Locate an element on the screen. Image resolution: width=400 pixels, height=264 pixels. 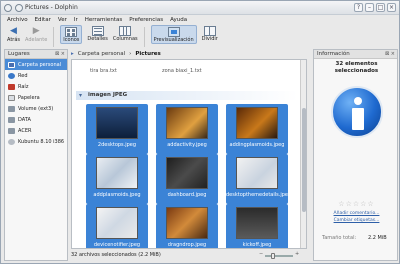
place-volume: Volume (ext3) is located at coordinates (36, 108).